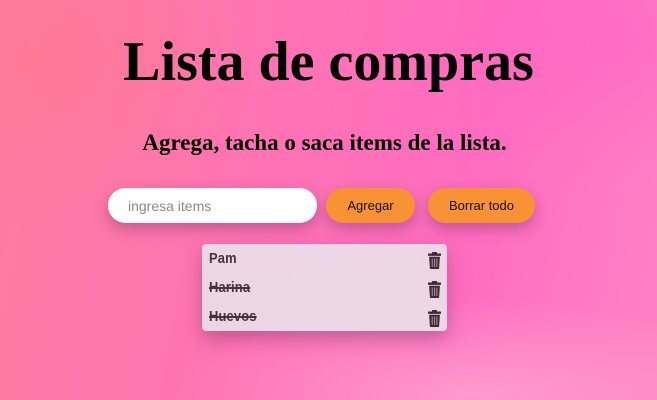 Image resolution: width=657 pixels, height=400 pixels. I want to click on page-title: Lista de compras, so click(328, 62).